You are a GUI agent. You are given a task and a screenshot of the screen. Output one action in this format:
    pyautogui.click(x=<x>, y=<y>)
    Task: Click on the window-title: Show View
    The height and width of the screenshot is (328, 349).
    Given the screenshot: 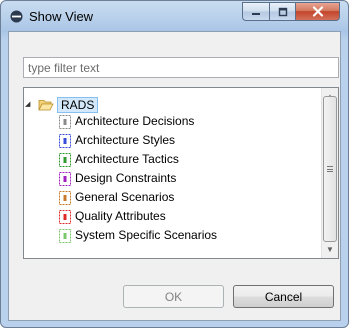 What is the action you would take?
    pyautogui.click(x=61, y=16)
    